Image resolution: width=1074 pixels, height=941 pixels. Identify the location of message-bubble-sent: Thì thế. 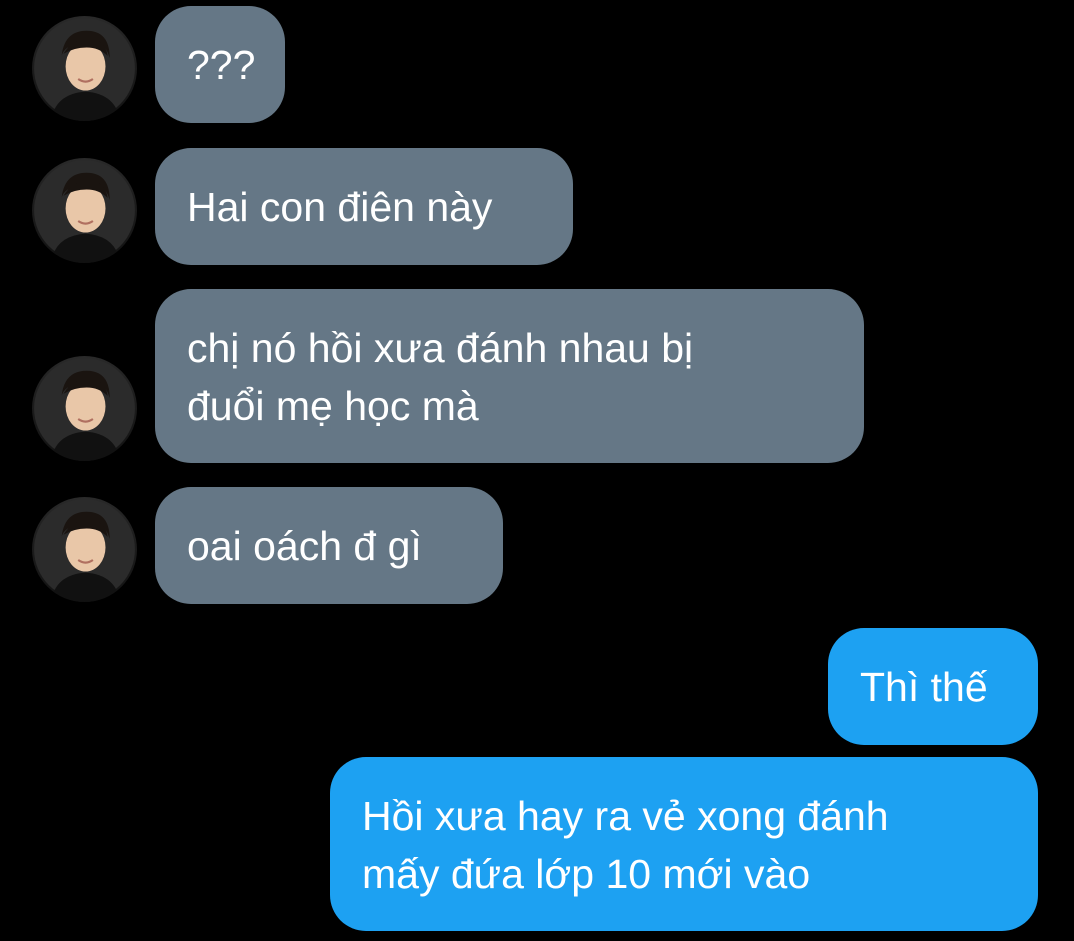
(933, 686).